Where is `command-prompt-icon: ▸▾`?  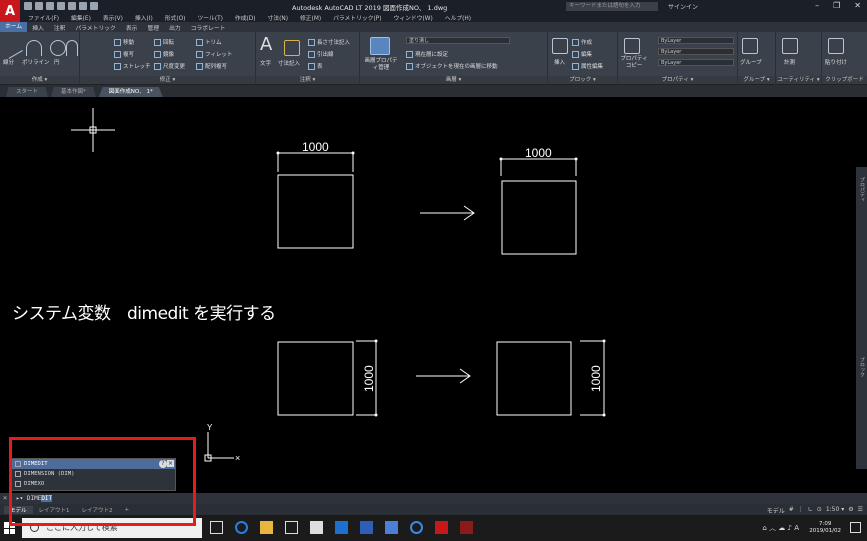
command-prompt-icon: ▸▾ is located at coordinates (19, 498).